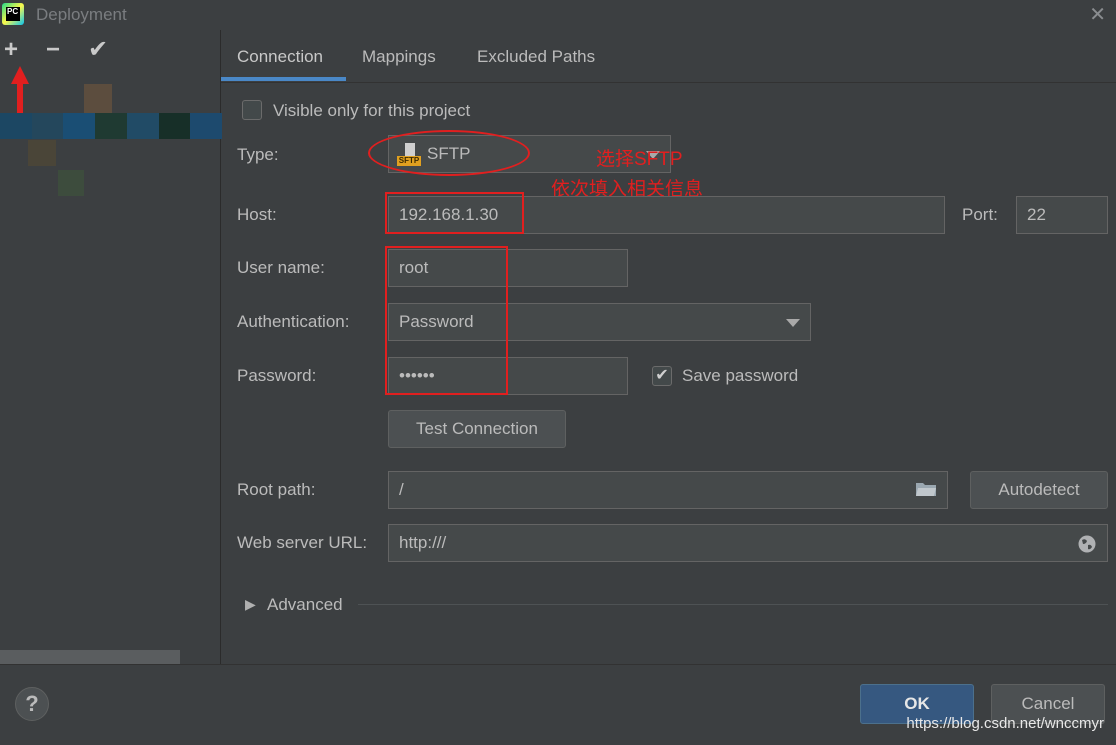 This screenshot has width=1116, height=745. Describe the element at coordinates (276, 489) in the screenshot. I see `root-path-label: Root path:` at that location.